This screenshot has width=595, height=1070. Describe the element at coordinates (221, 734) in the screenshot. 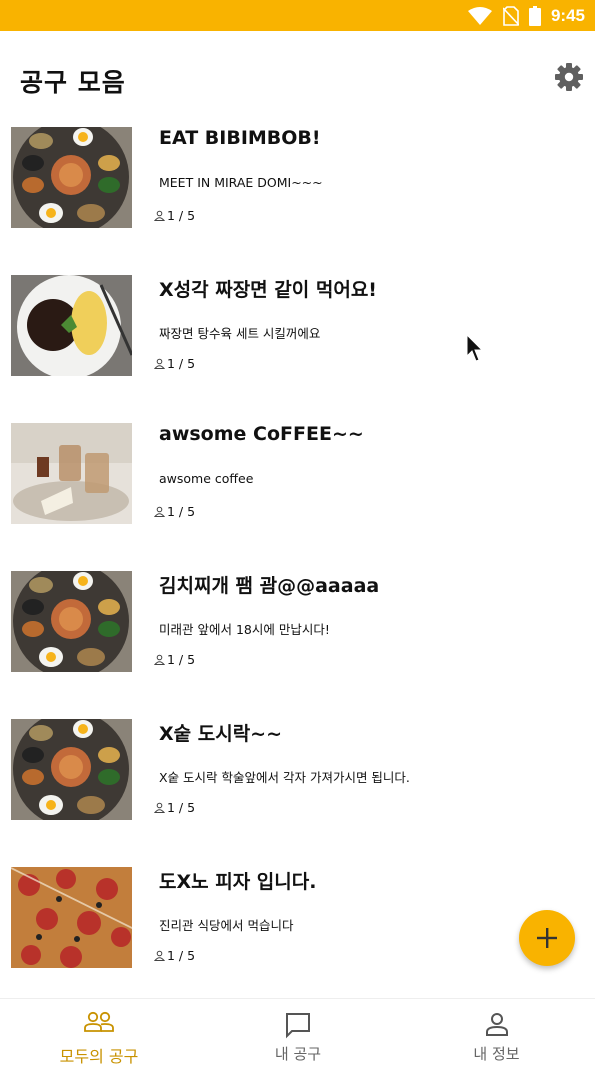

I see `post-title: X숱 도시락~~` at that location.